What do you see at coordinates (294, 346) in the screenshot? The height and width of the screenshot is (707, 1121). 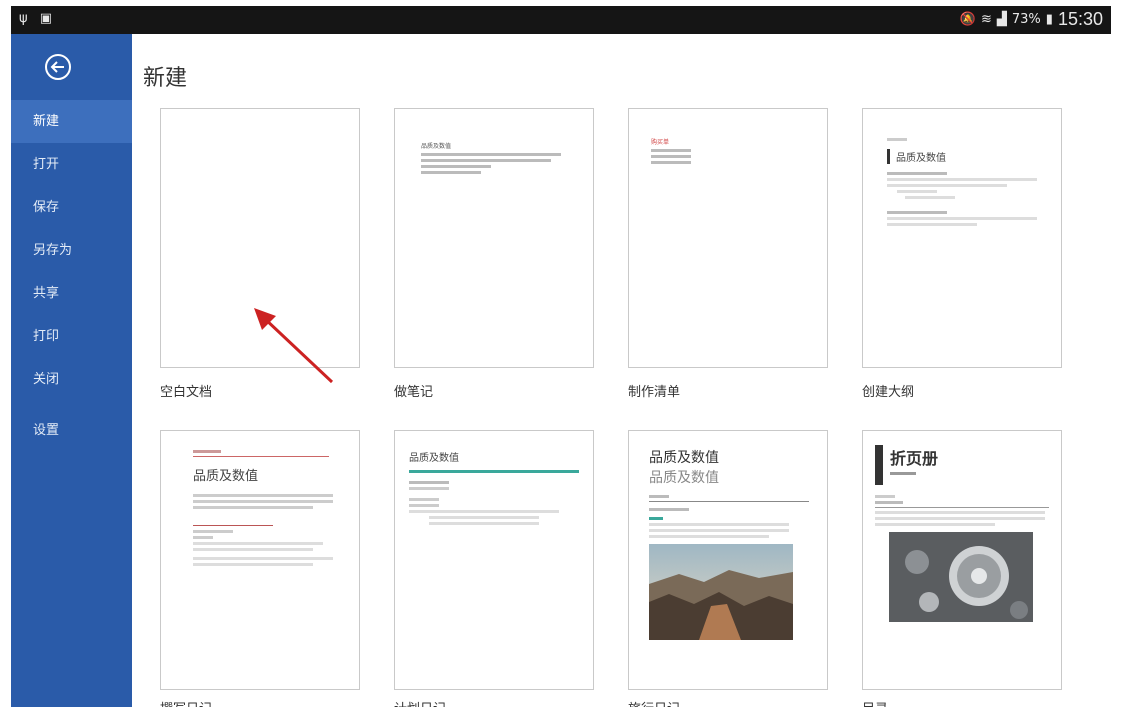 I see `annotation-arrow` at bounding box center [294, 346].